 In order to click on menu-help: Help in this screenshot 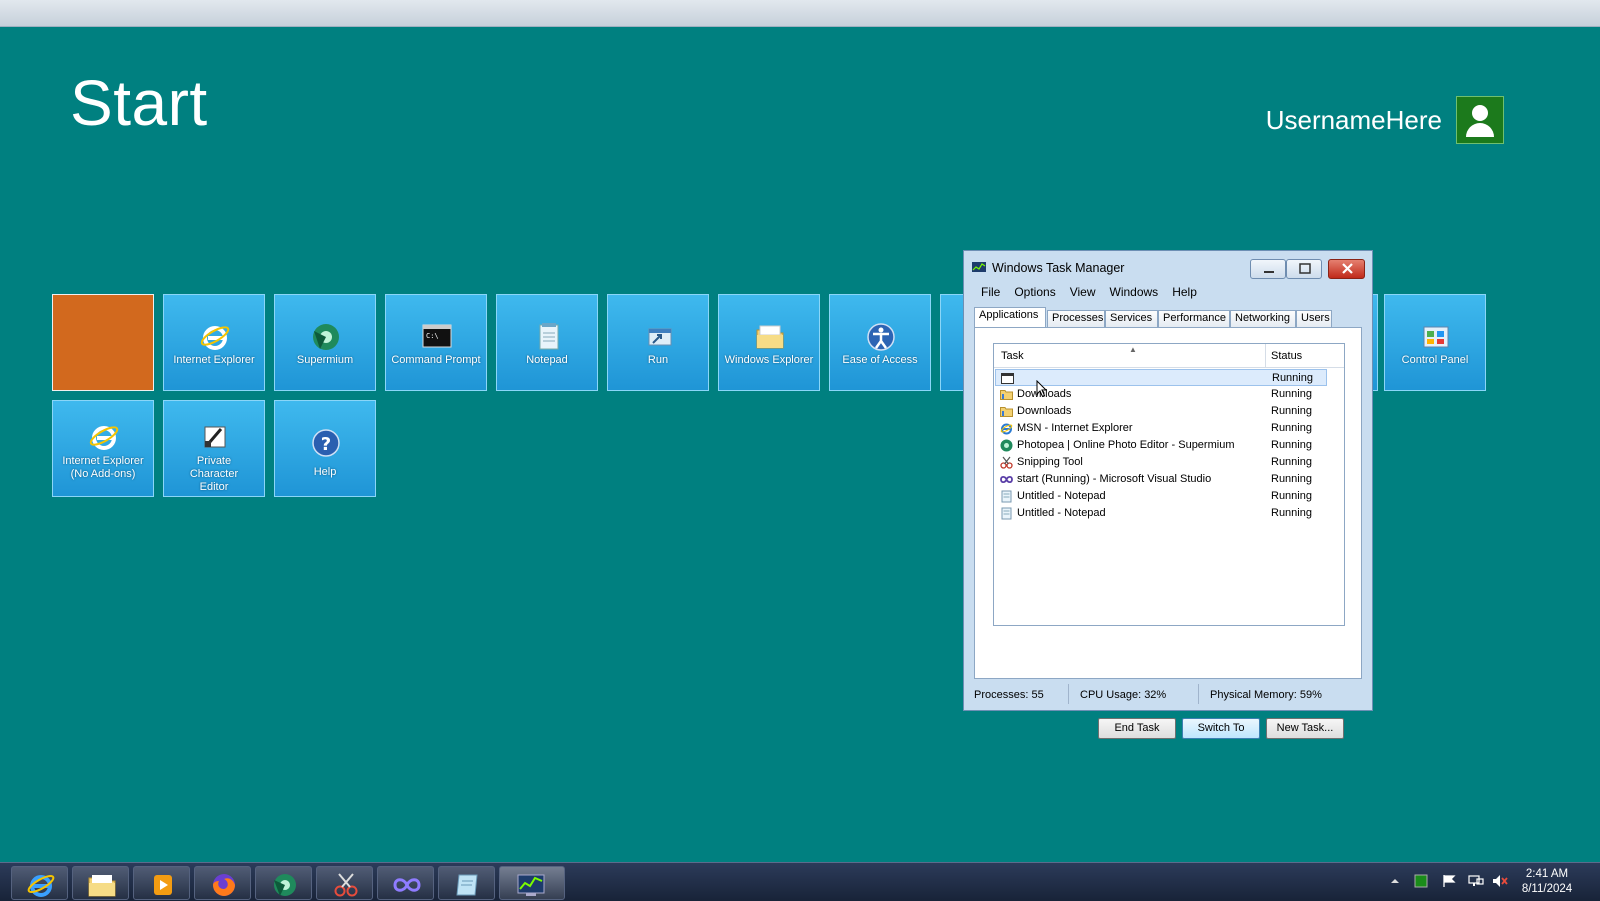, I will do `click(1184, 292)`.